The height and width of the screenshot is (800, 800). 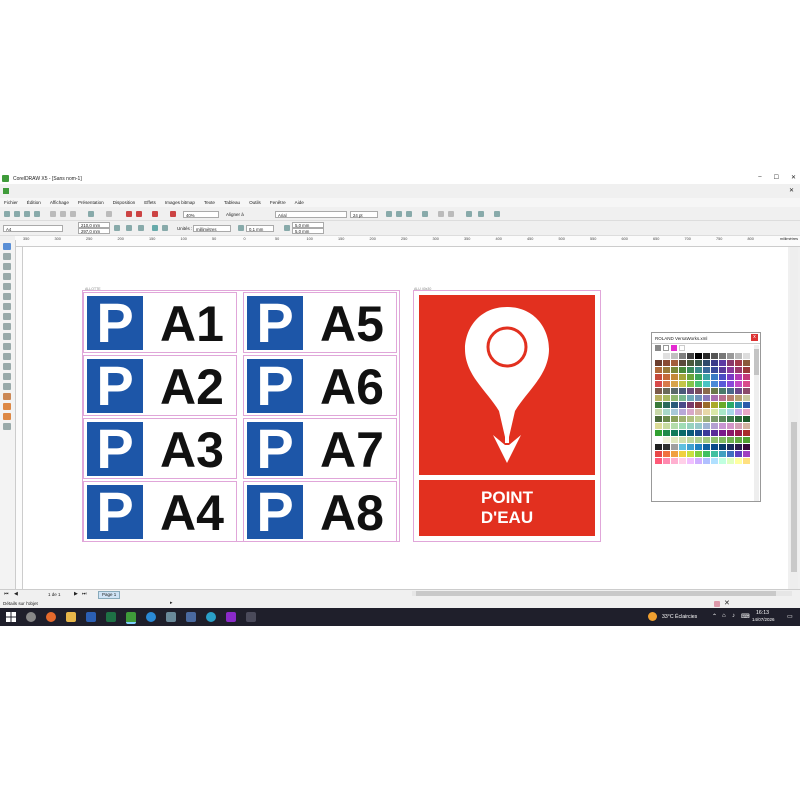 I want to click on calculator-icon, so click(x=191, y=617).